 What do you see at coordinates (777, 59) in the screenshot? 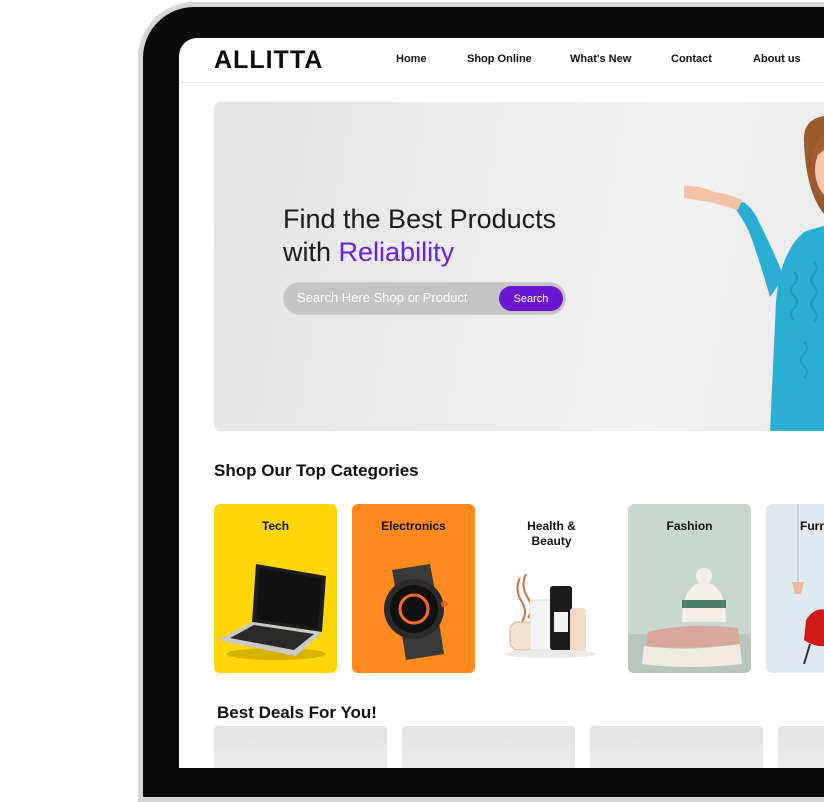
I see `nav-about-us: About us` at bounding box center [777, 59].